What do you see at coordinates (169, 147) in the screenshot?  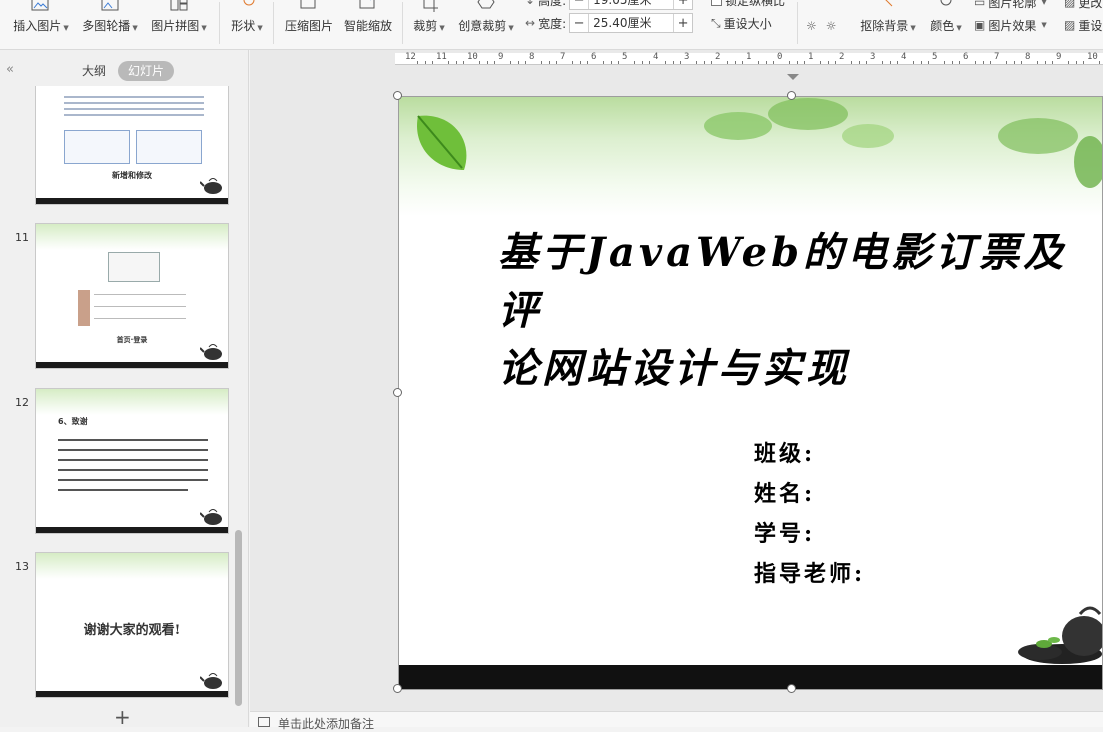 I see `dialog-screenshot` at bounding box center [169, 147].